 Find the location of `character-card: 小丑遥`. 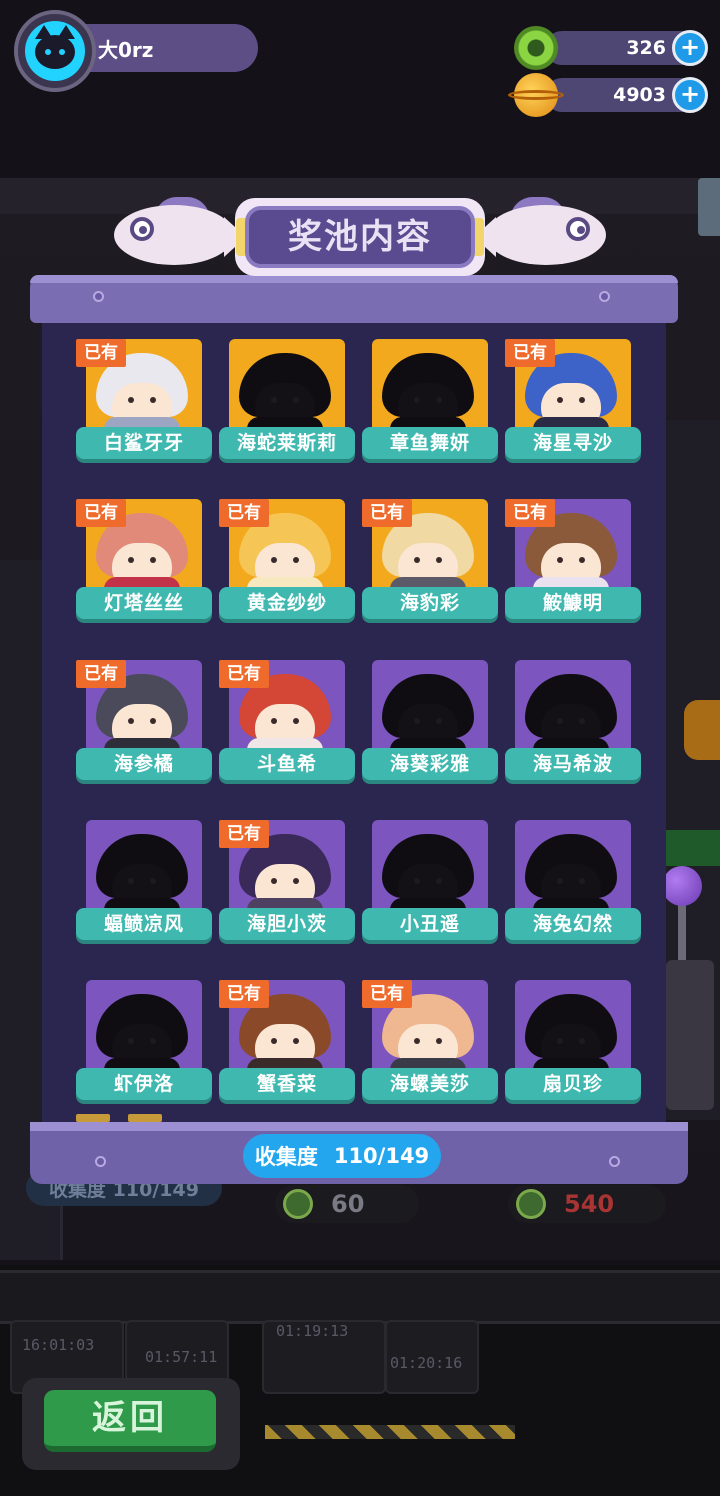

character-card: 小丑遥 is located at coordinates (434, 885).